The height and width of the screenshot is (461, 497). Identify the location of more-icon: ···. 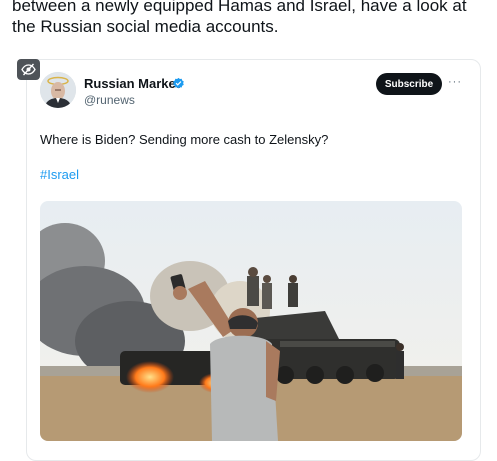
(455, 82).